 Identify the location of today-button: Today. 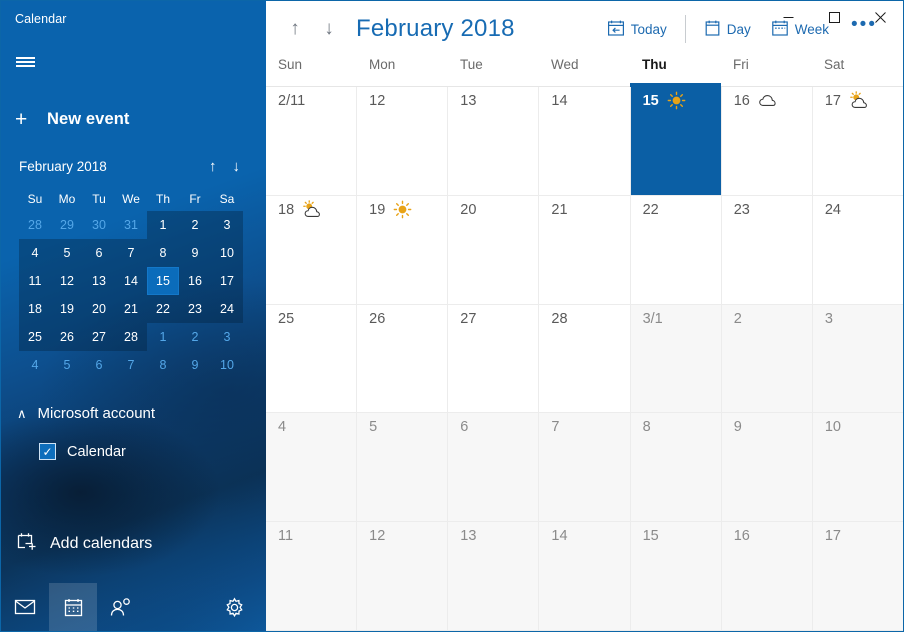
(637, 29).